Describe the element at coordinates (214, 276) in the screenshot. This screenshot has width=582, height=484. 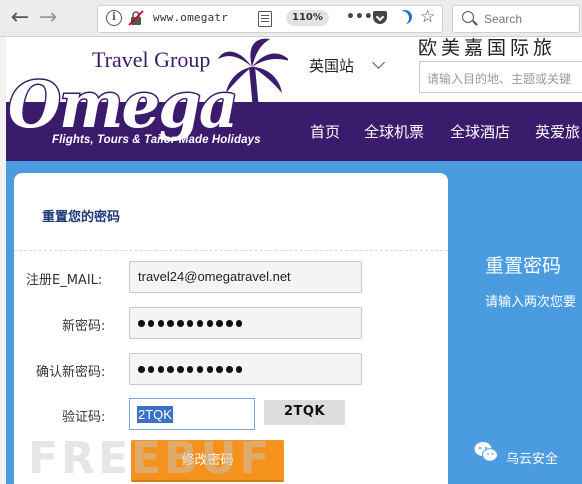
I see `email-value: travel24@omegatravel.net` at that location.